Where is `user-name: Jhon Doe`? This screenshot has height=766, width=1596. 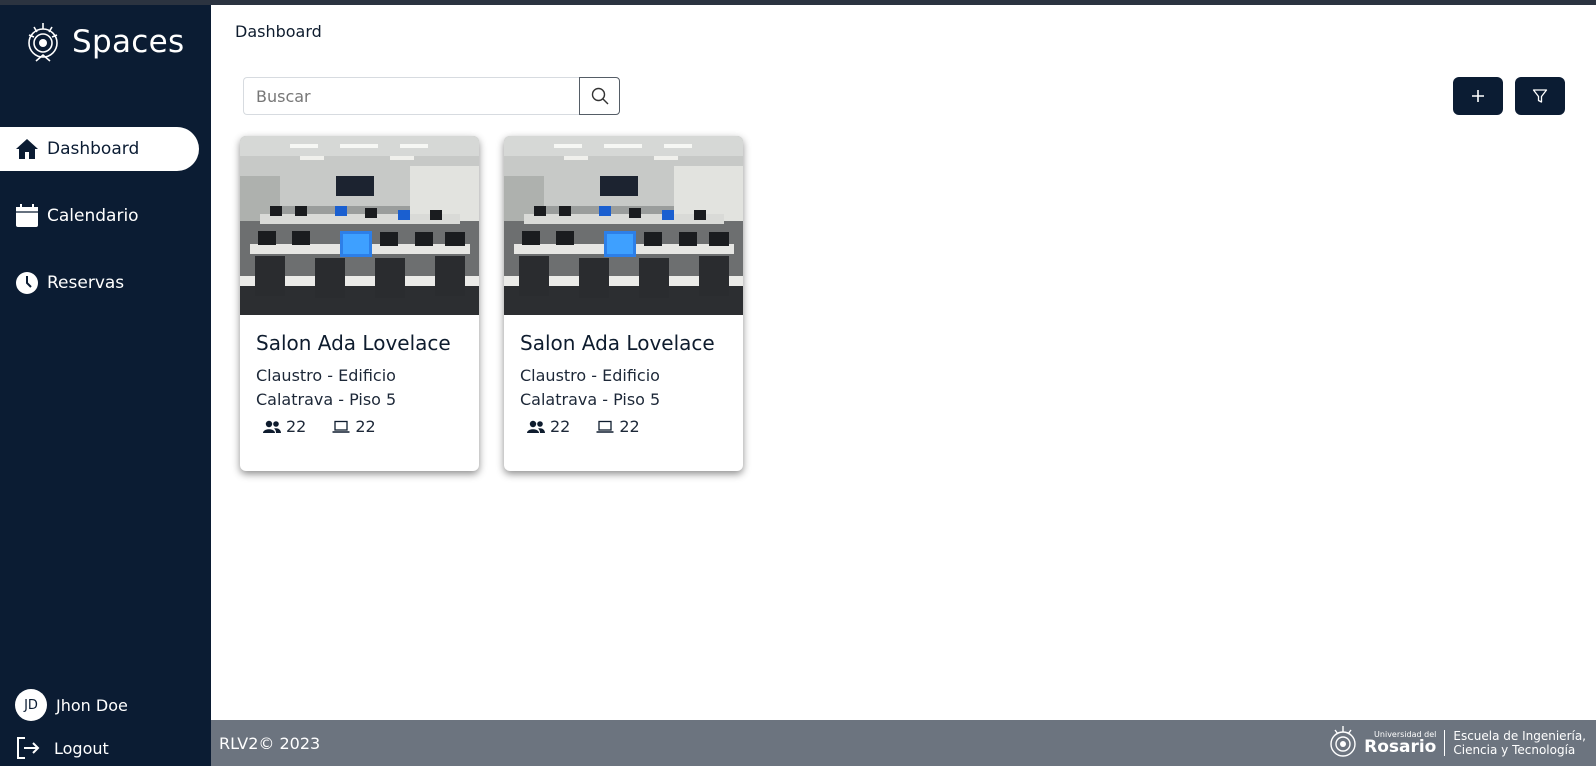 user-name: Jhon Doe is located at coordinates (92, 705).